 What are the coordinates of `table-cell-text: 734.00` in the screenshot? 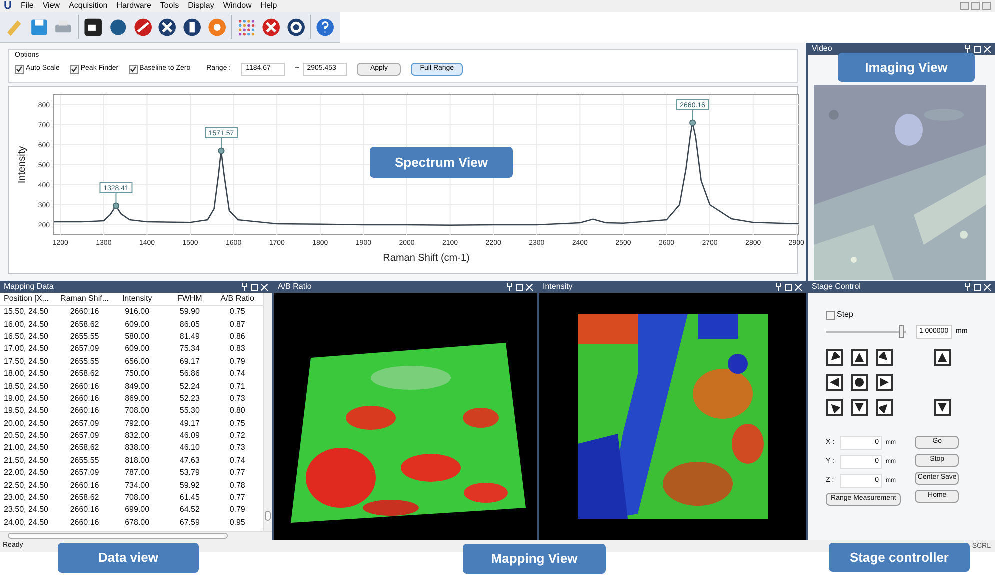 It's located at (137, 486).